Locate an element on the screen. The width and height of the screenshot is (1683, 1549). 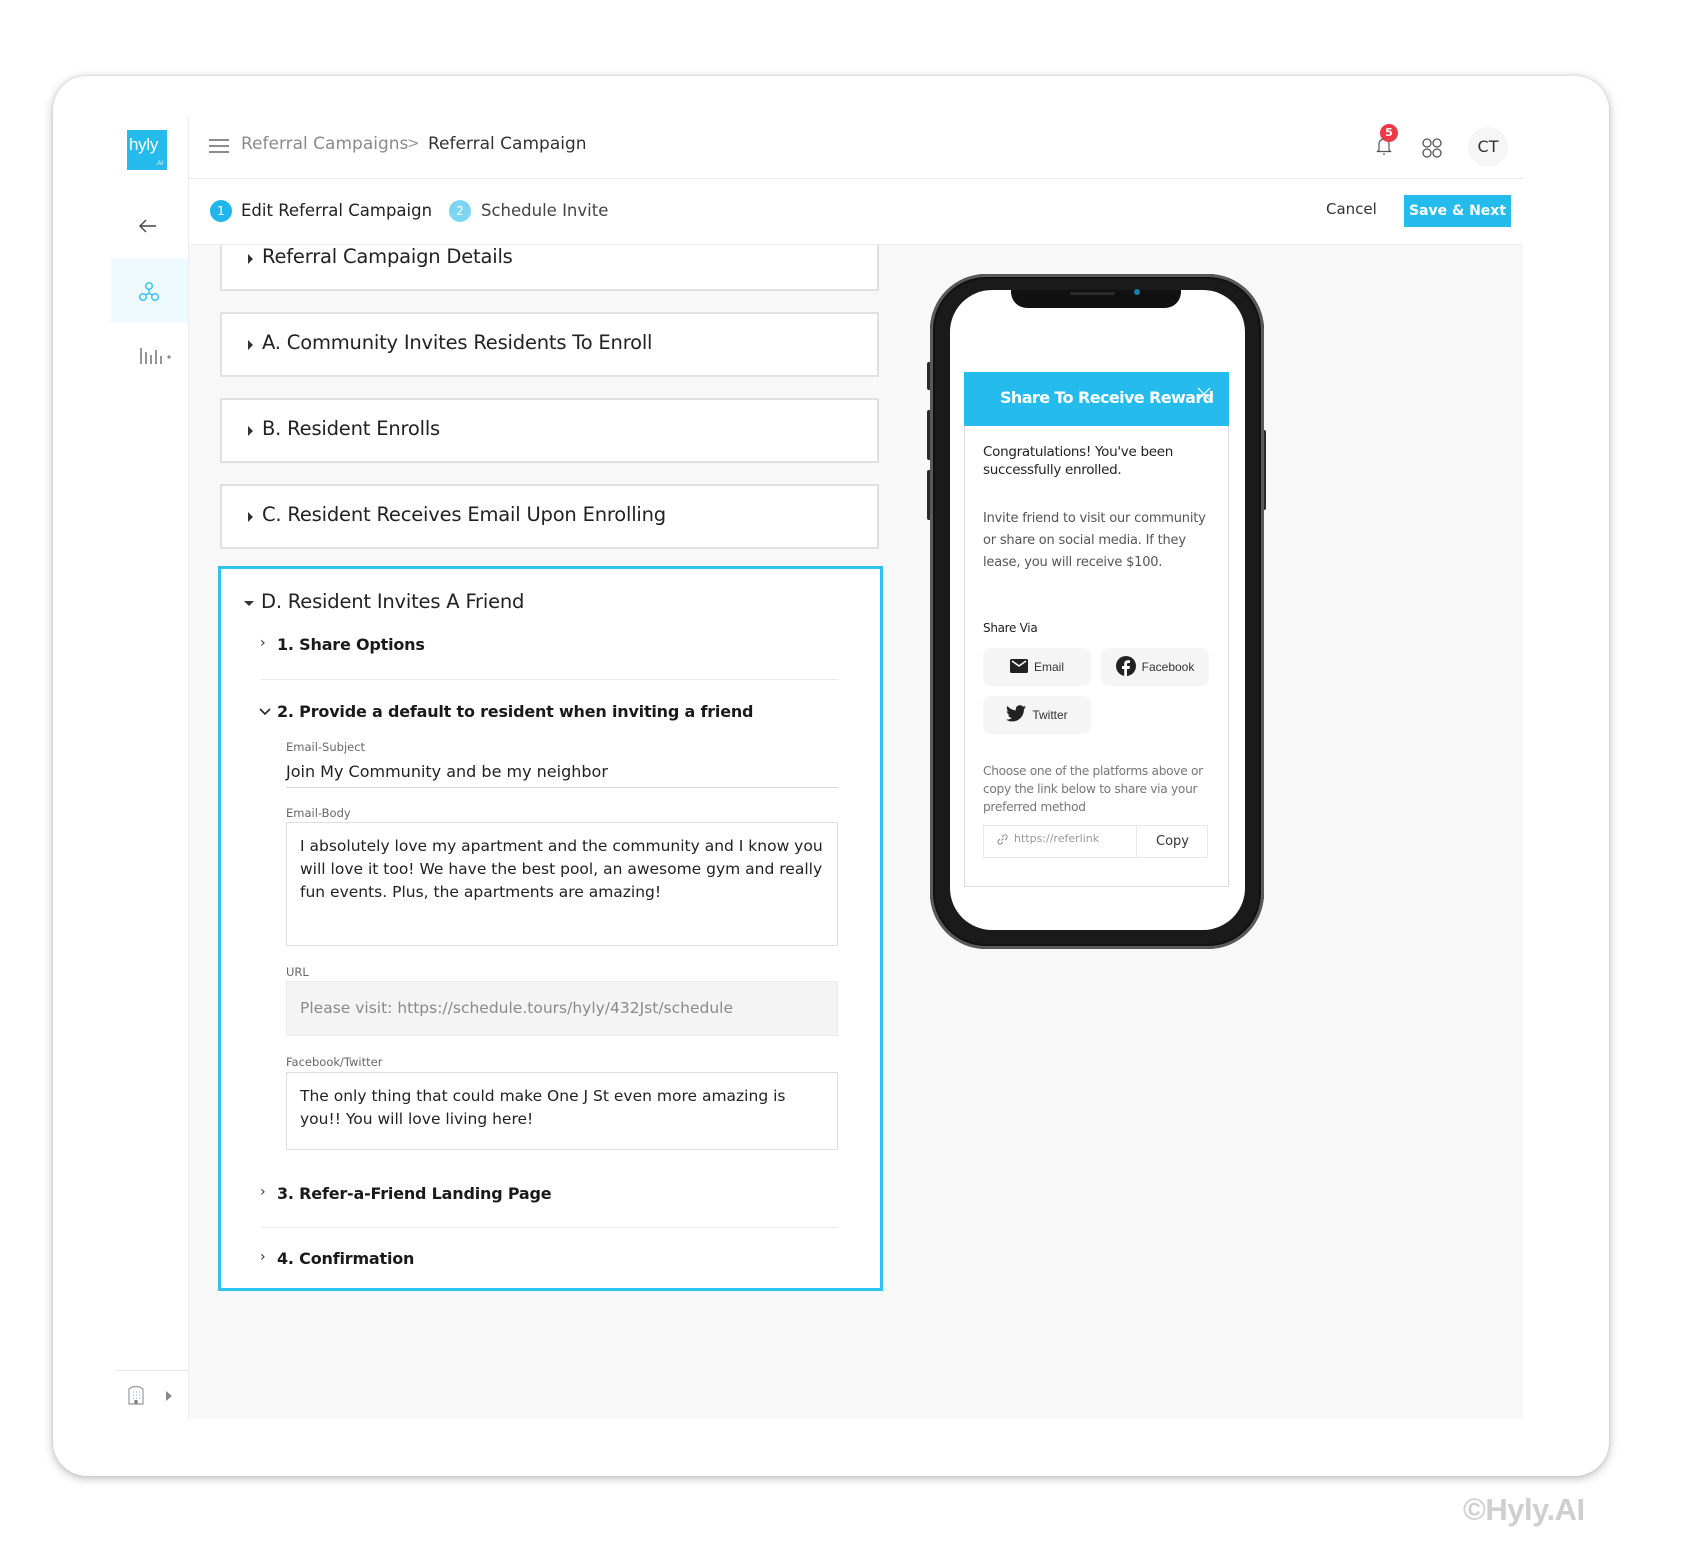
step-2-indicator: 2 is located at coordinates (460, 211).